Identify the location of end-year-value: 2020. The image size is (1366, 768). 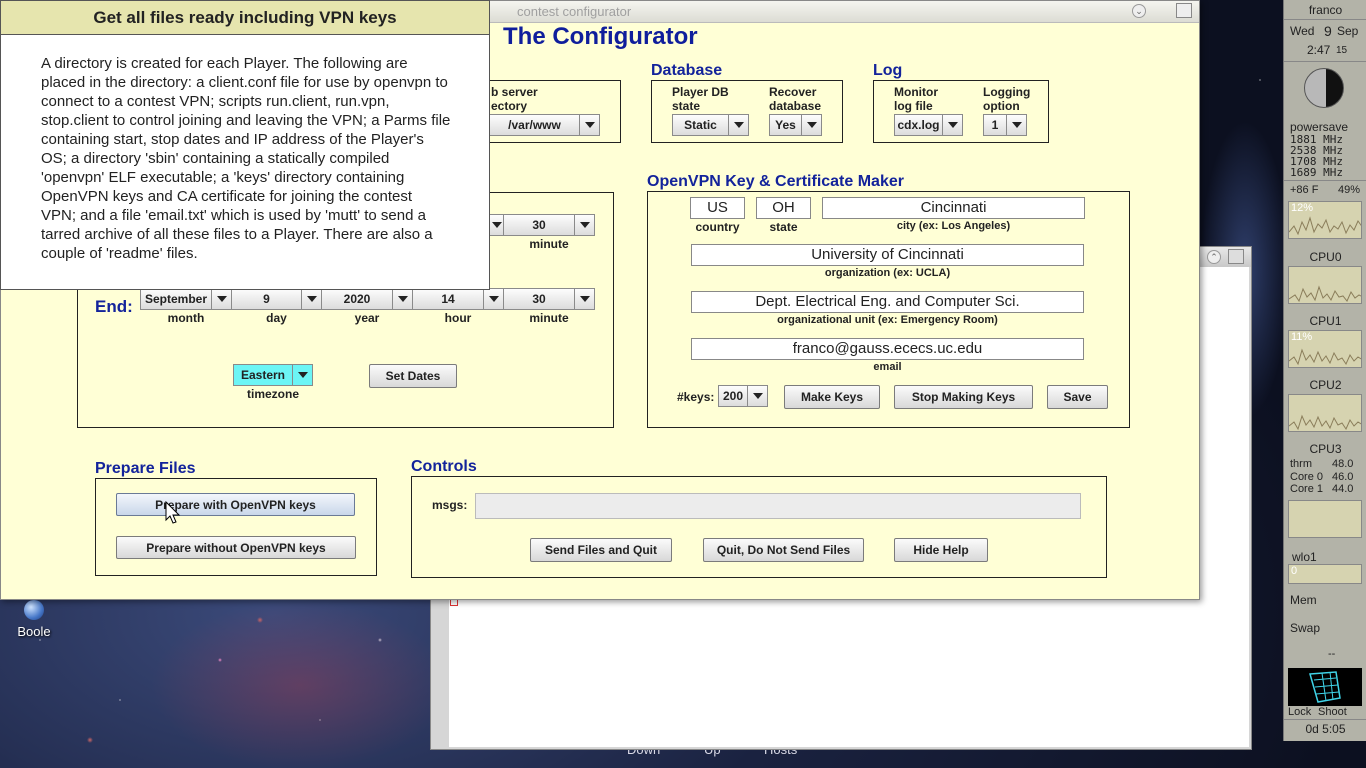
(357, 299).